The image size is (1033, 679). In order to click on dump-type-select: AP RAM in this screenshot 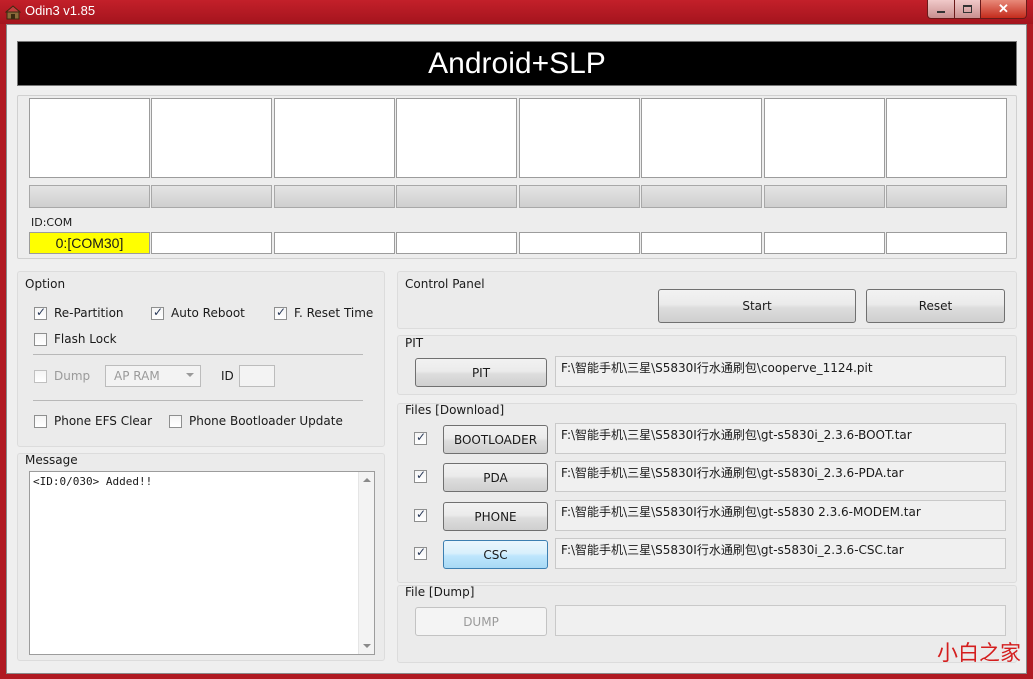, I will do `click(153, 376)`.